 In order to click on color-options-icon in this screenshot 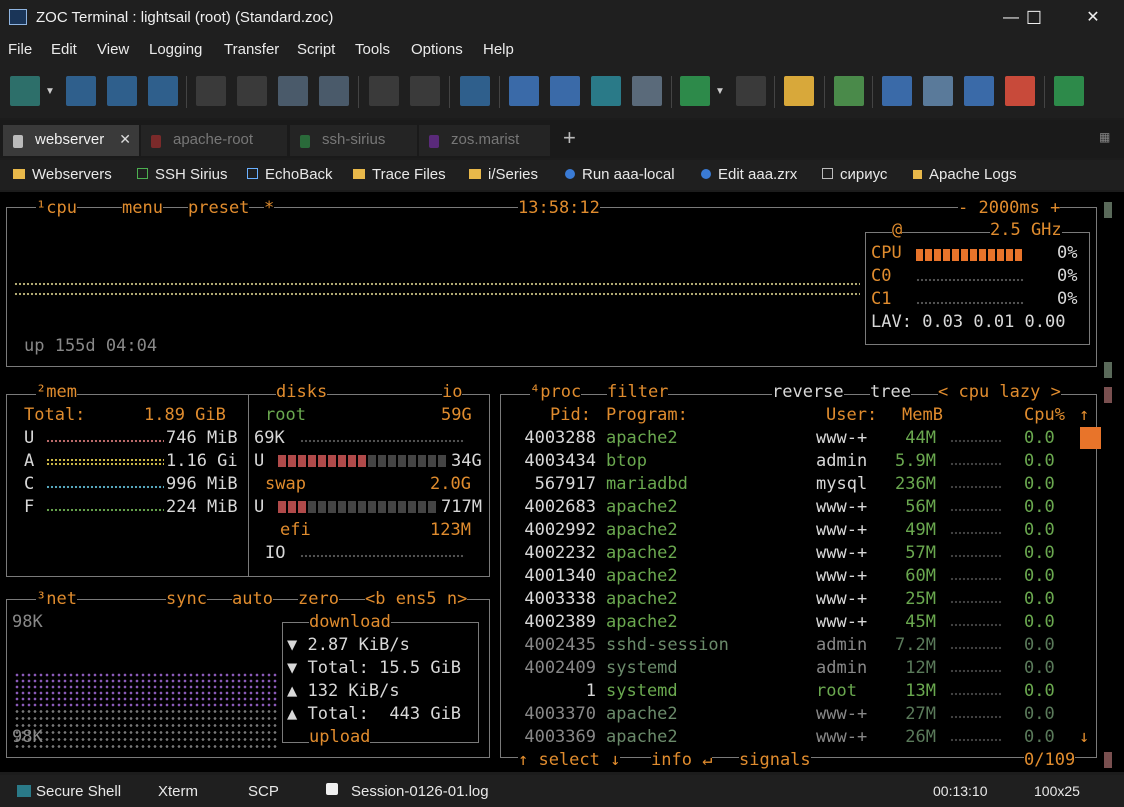, I will do `click(1020, 91)`.